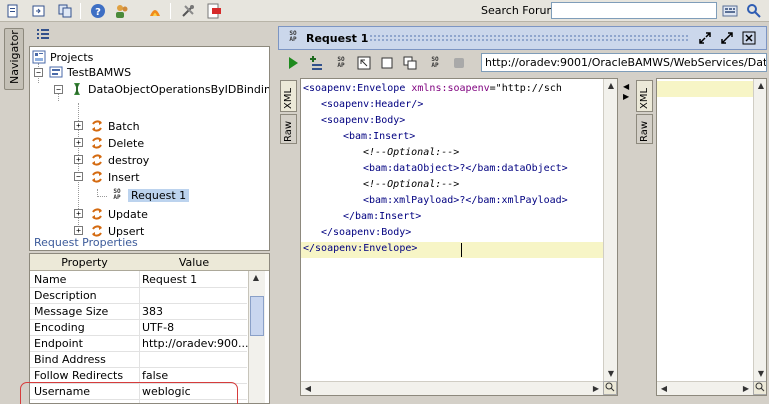 This screenshot has height=404, width=769. What do you see at coordinates (90, 72) in the screenshot?
I see `tree-node-project: TestBAMWS` at bounding box center [90, 72].